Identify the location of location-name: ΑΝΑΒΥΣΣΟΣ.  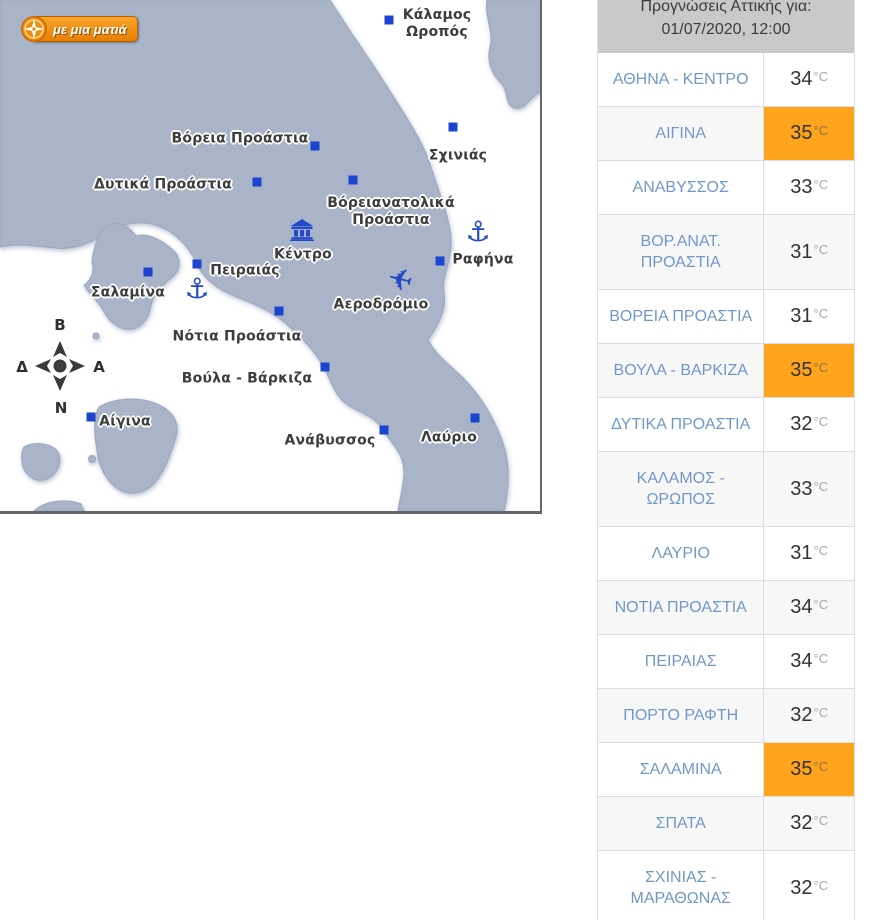
(680, 187).